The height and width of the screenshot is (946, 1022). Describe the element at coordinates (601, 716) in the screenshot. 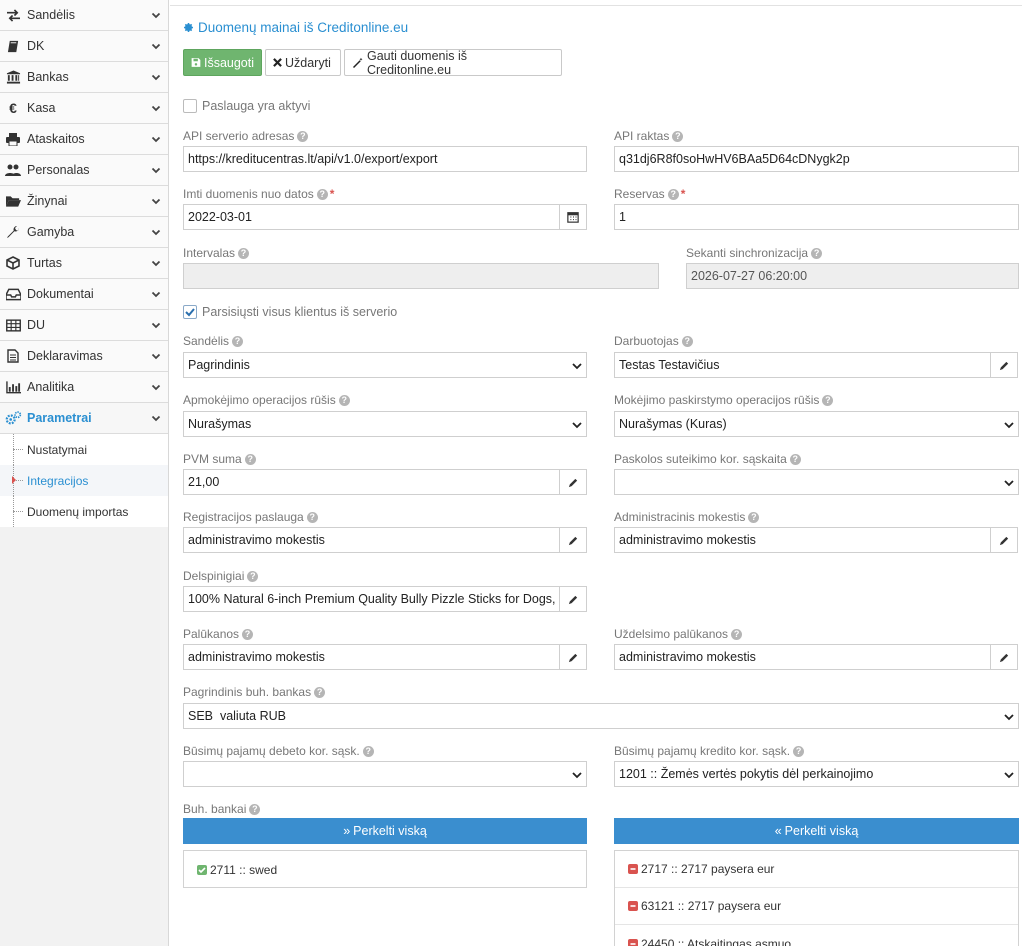

I see `main-bank-select: SEB valiuta RUB` at that location.